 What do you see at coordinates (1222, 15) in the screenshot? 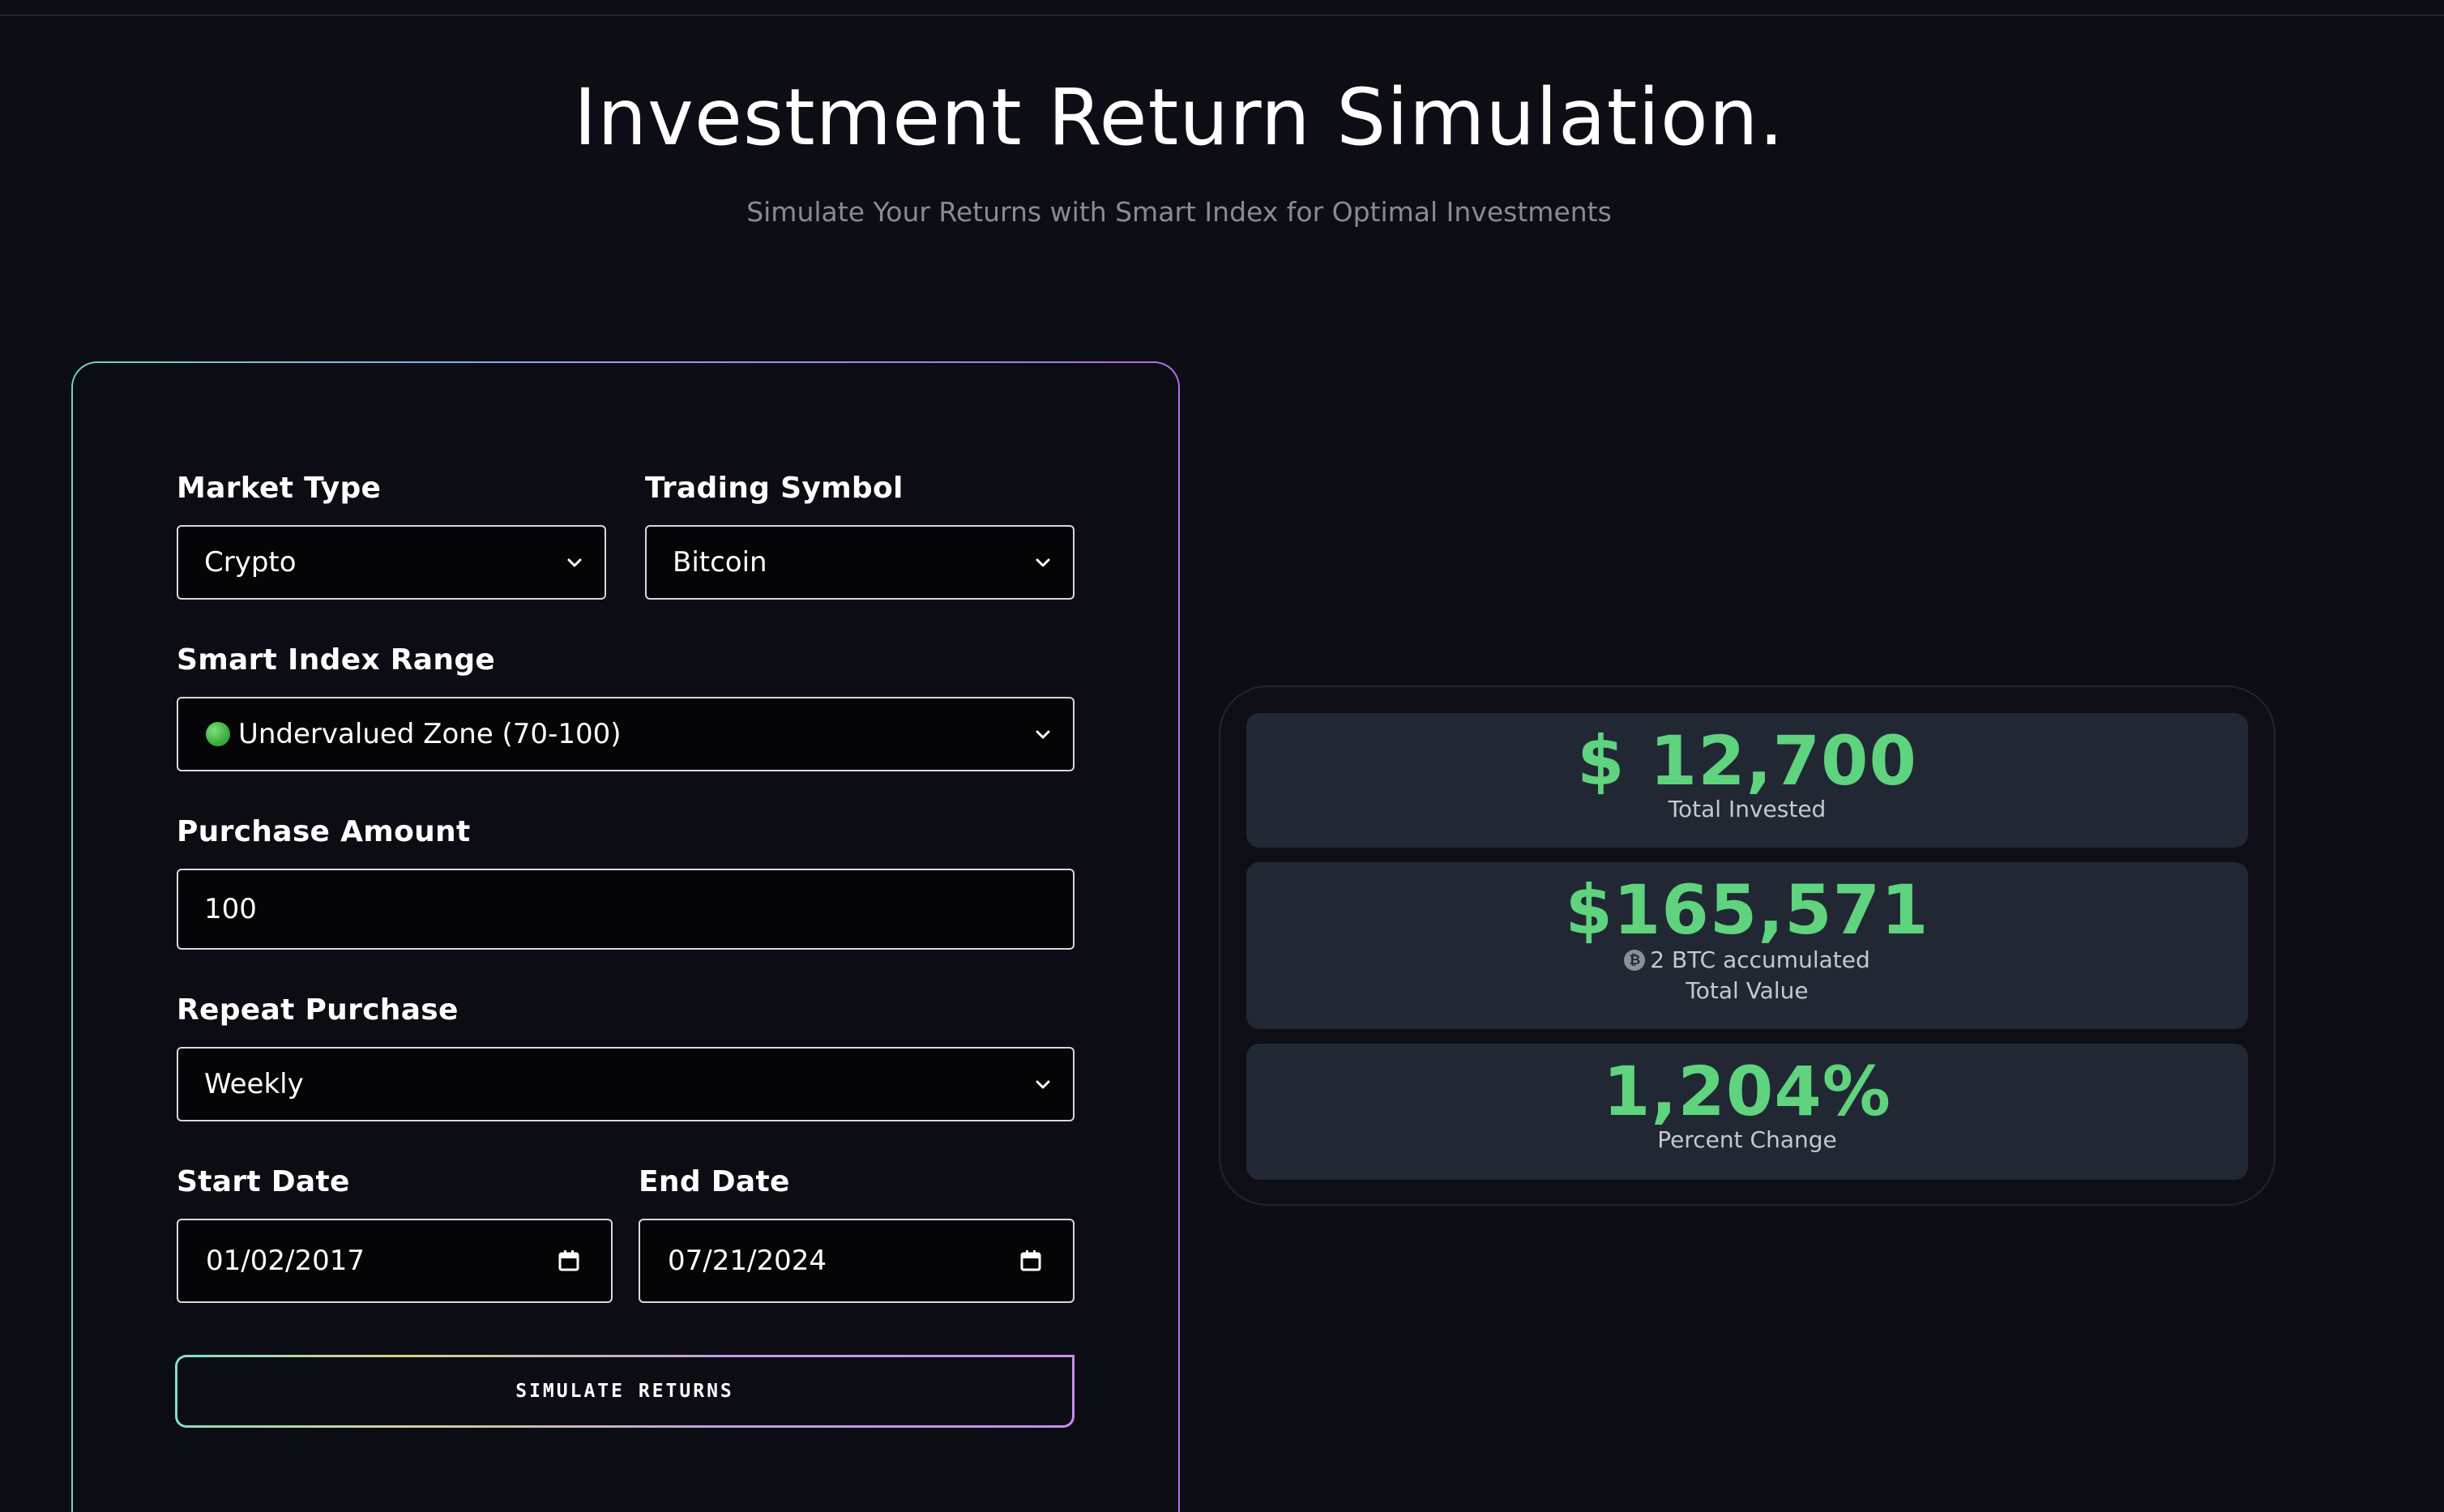
I see `top-divider` at bounding box center [1222, 15].